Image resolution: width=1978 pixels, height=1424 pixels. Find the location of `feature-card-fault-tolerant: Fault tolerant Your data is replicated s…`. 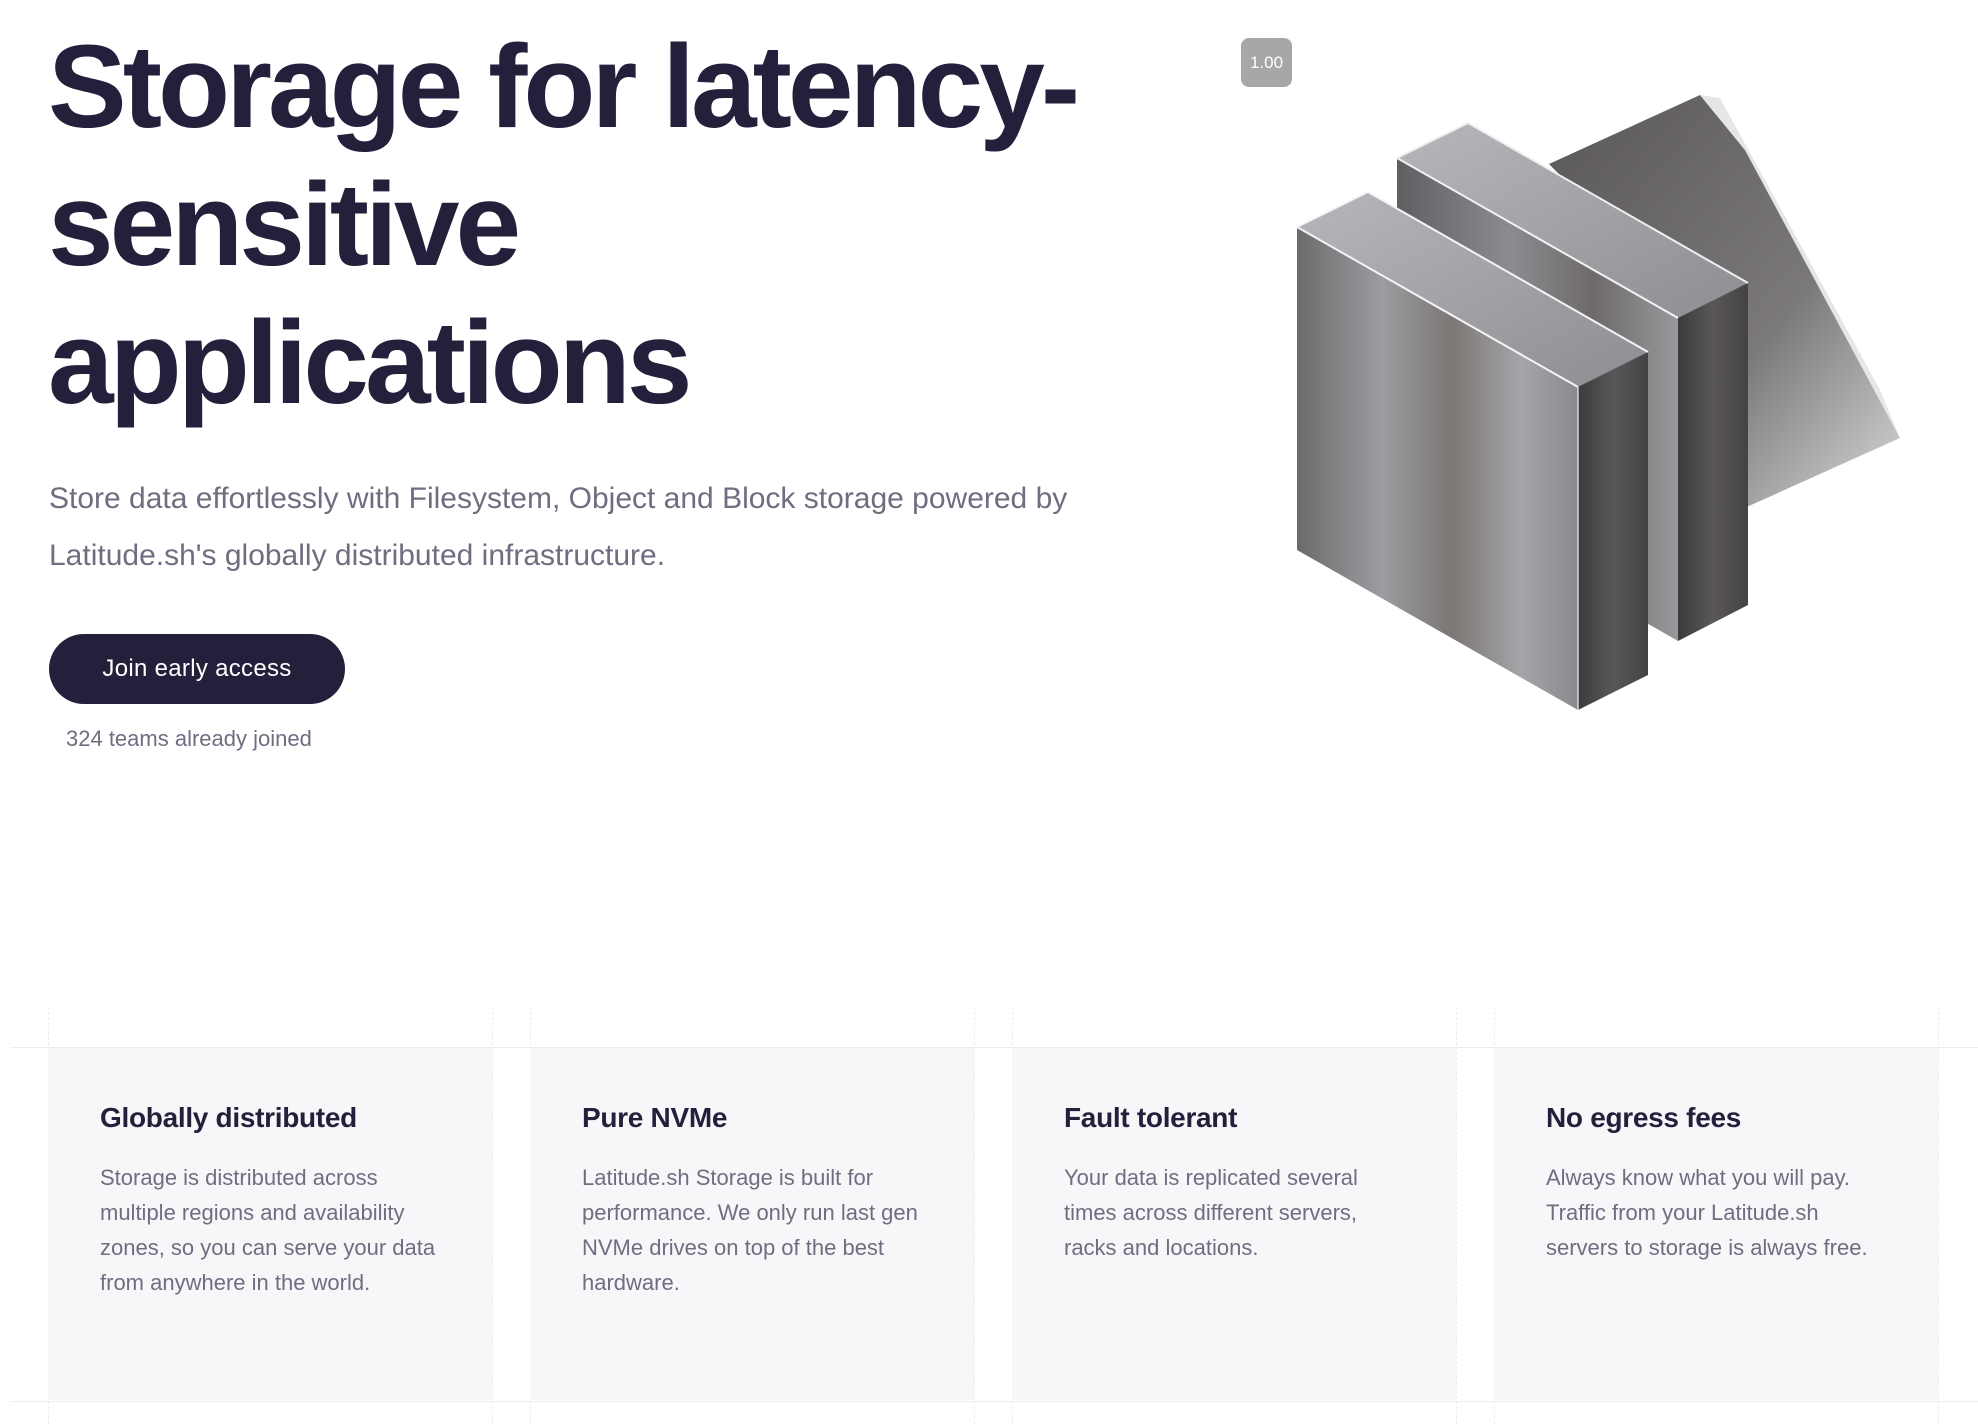

feature-card-fault-tolerant: Fault tolerant Your data is replicated s… is located at coordinates (1234, 1224).